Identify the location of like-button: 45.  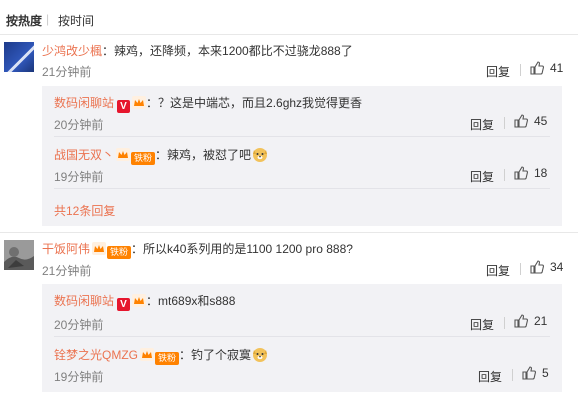
(530, 121).